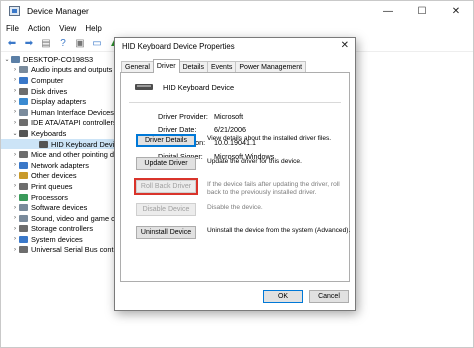 The image size is (474, 348). I want to click on back-arrow-icon: ⬅, so click(12, 43).